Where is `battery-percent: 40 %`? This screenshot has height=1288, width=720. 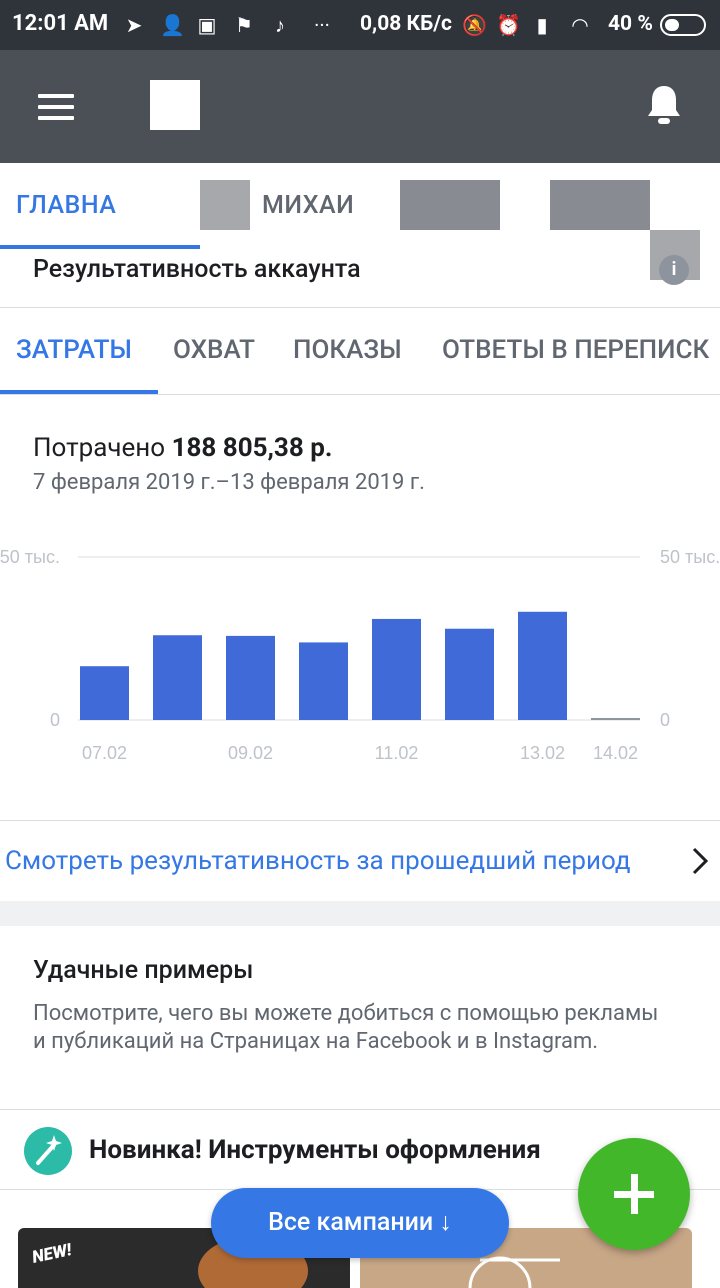
battery-percent: 40 % is located at coordinates (630, 24).